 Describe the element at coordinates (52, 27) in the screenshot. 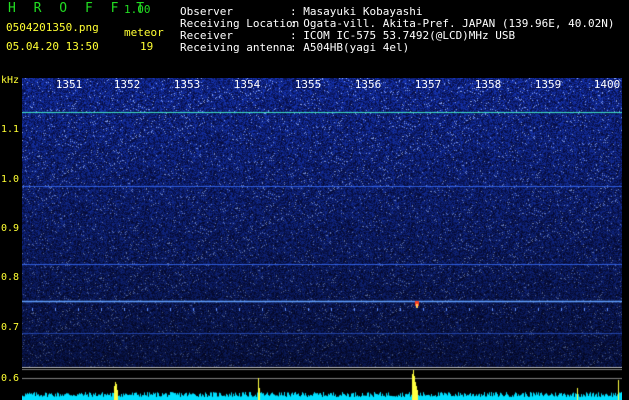

I see `filename-label: 0504201350.png` at that location.